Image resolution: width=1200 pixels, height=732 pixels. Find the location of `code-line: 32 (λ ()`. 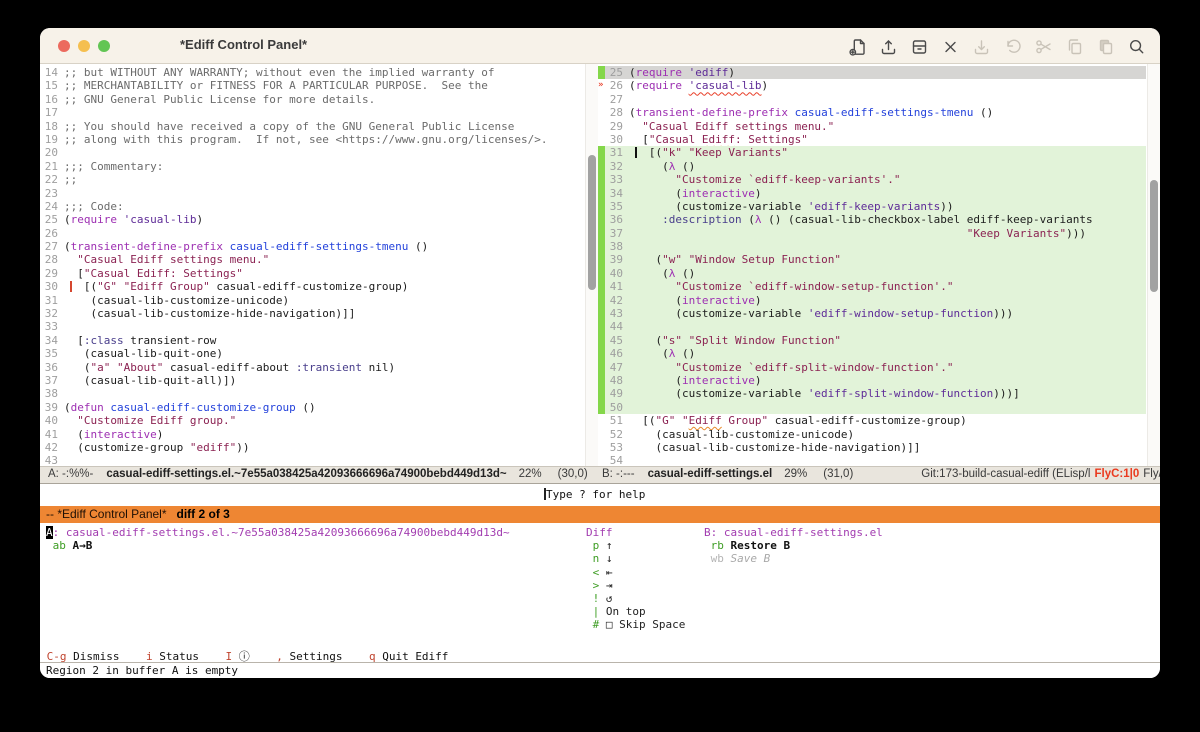

code-line: 32 (λ () is located at coordinates (872, 166).